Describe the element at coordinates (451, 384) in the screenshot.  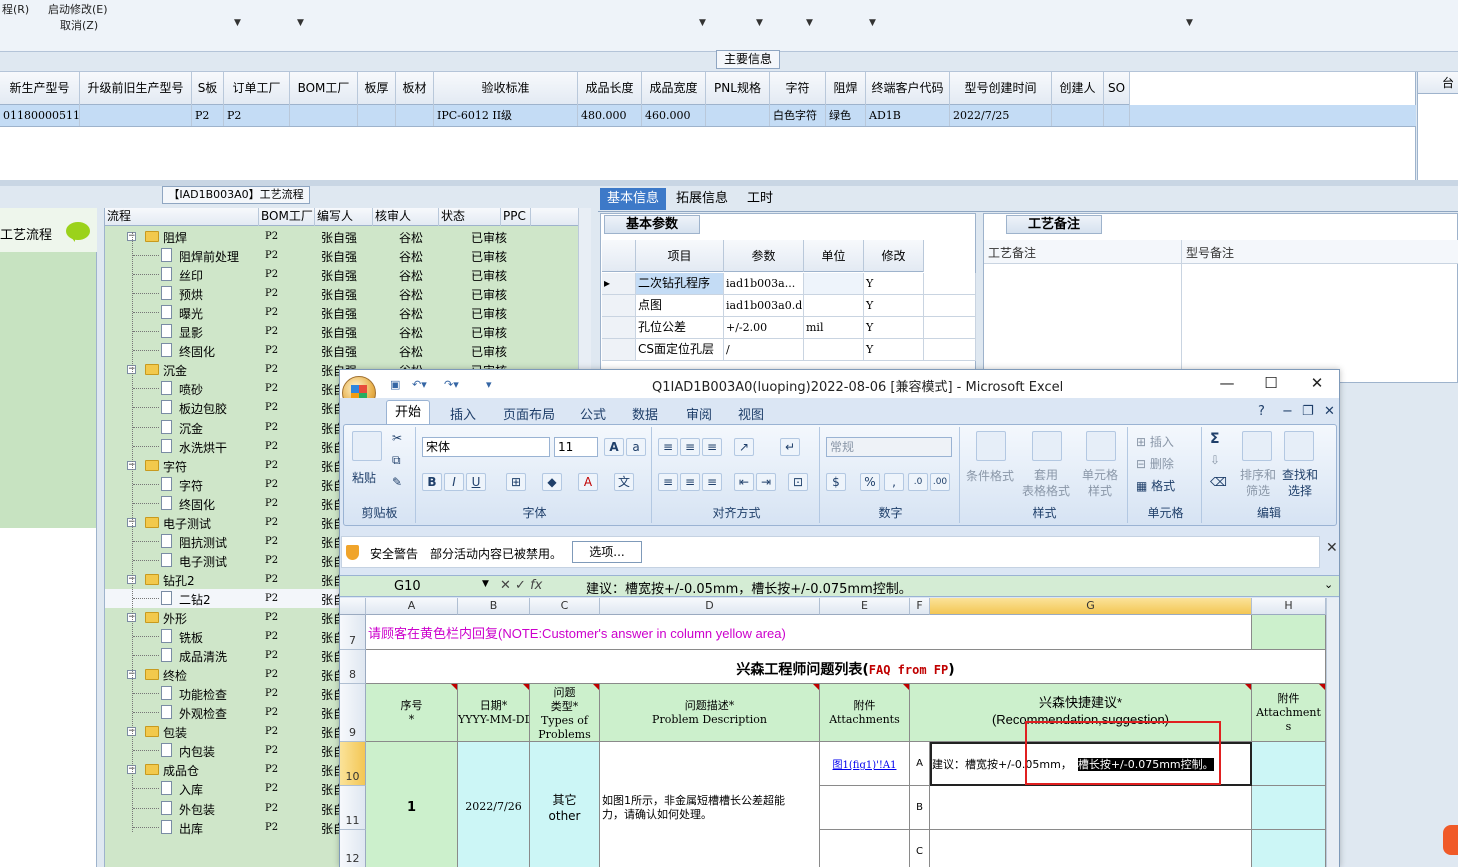
I see `redo-icon: ↷▾` at that location.